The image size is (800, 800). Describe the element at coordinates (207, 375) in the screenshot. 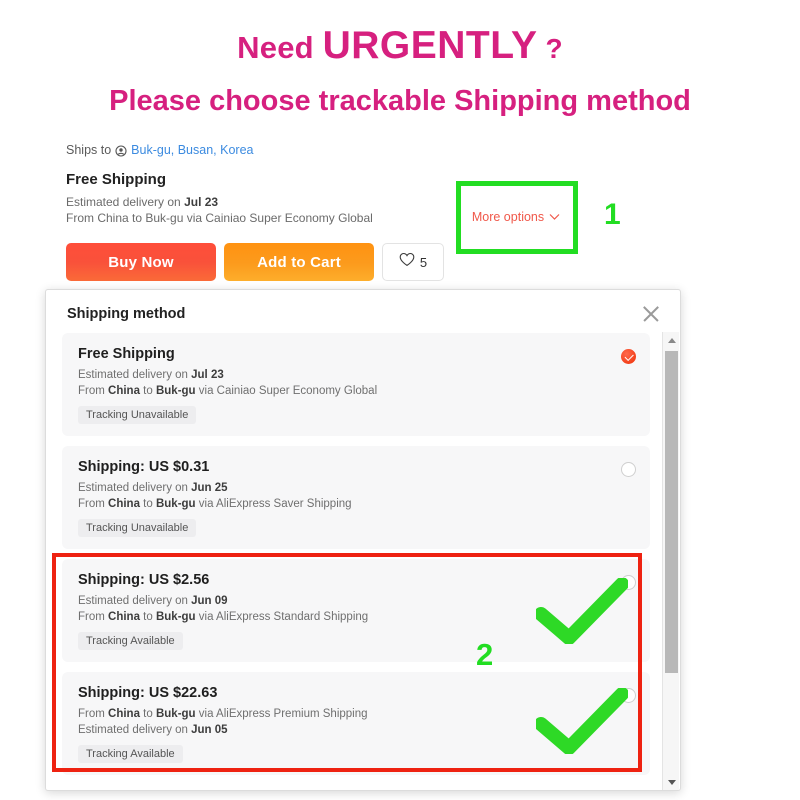

I see `shipping-option-eta-date: Jul 23` at that location.